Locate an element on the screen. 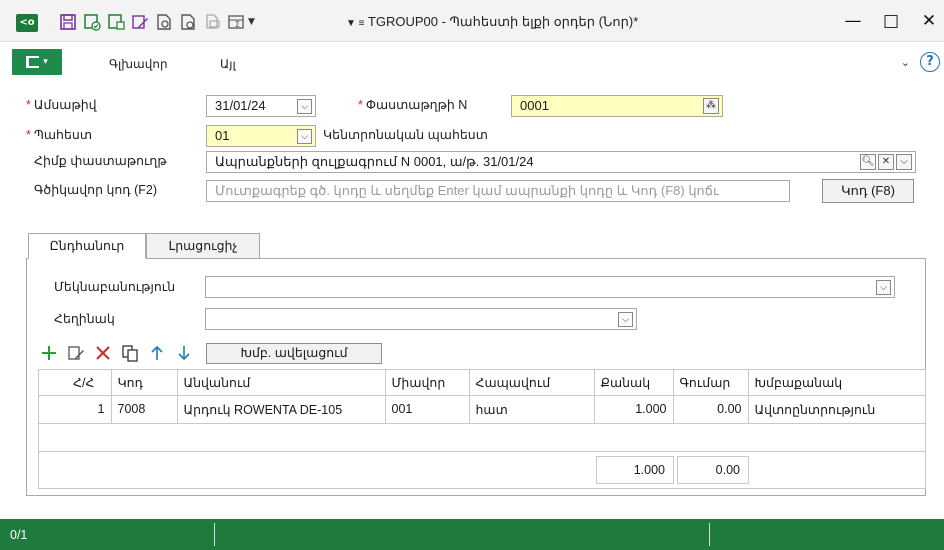 This screenshot has width=944, height=550. barcode-label: Գծիկավոր կոդ (F2) is located at coordinates (95, 190).